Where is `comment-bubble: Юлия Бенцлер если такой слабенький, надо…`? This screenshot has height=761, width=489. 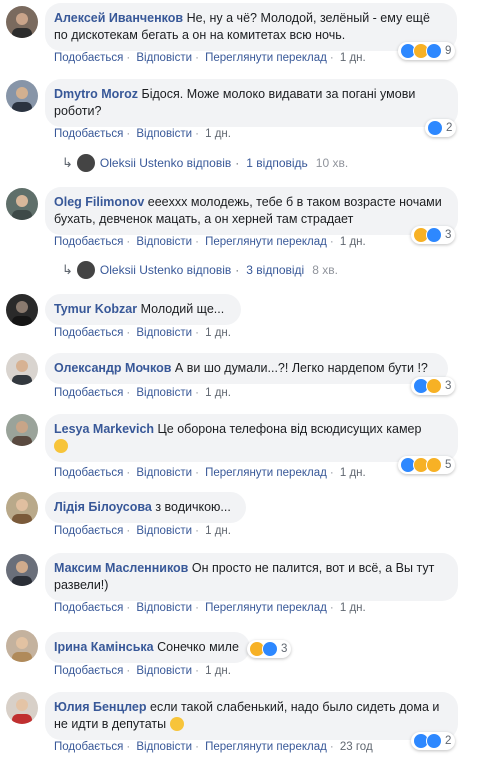 comment-bubble: Юлия Бенцлер если такой слабенький, надо… is located at coordinates (251, 716).